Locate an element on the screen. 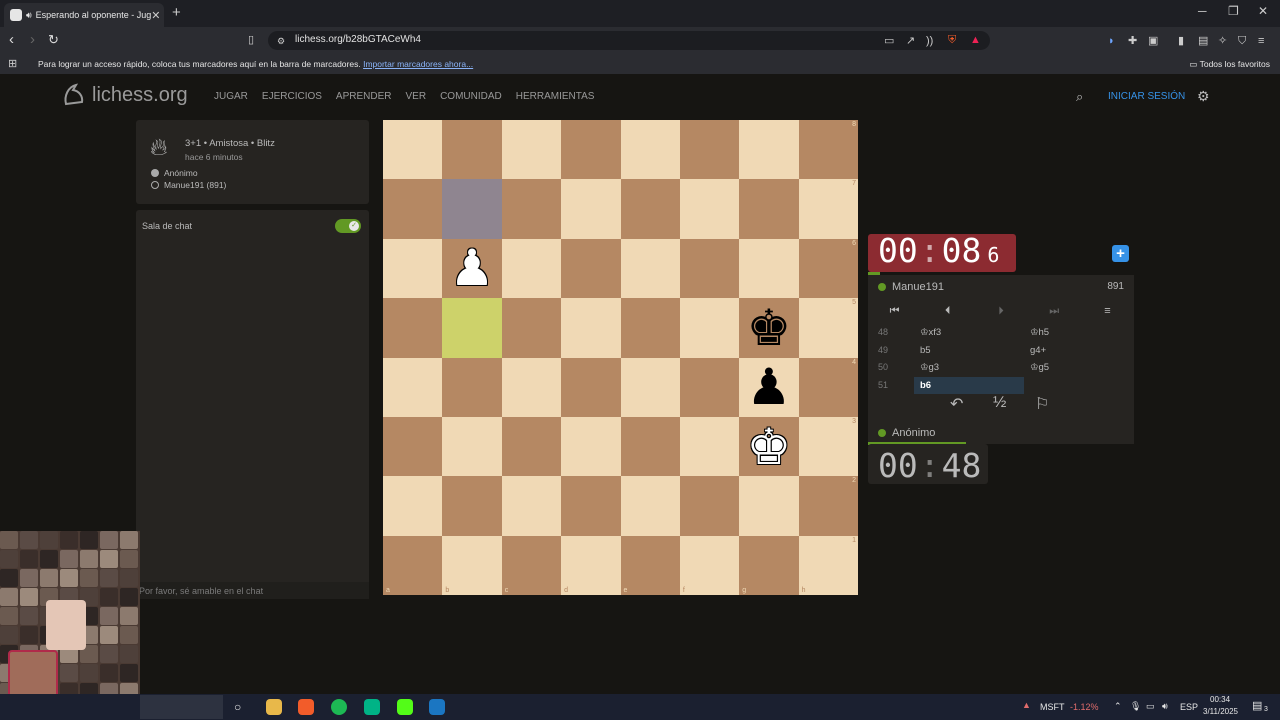  black-piece-g4: ♟ is located at coordinates (769, 387).